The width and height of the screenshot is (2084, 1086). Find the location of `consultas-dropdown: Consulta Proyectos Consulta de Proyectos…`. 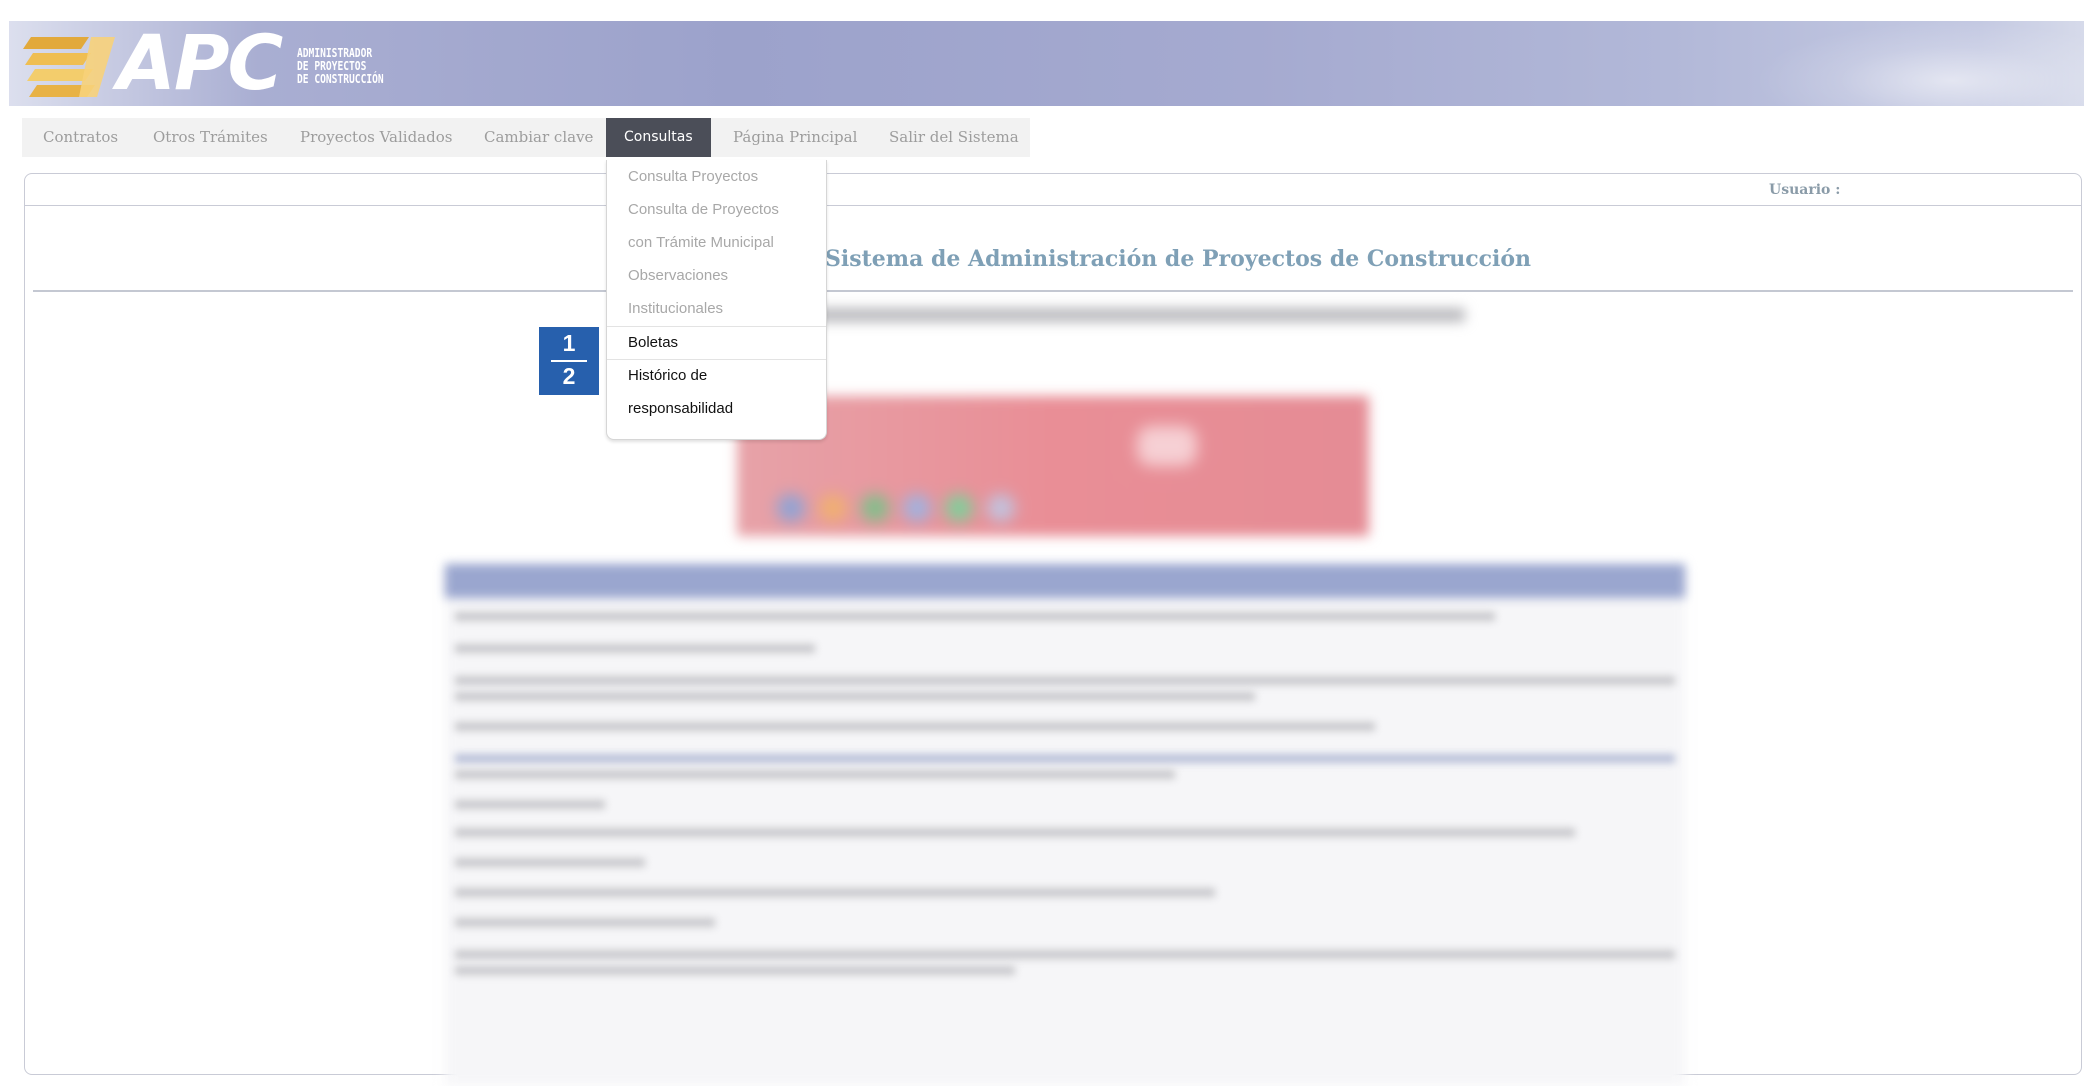

consultas-dropdown: Consulta Proyectos Consulta de Proyectos… is located at coordinates (716, 300).